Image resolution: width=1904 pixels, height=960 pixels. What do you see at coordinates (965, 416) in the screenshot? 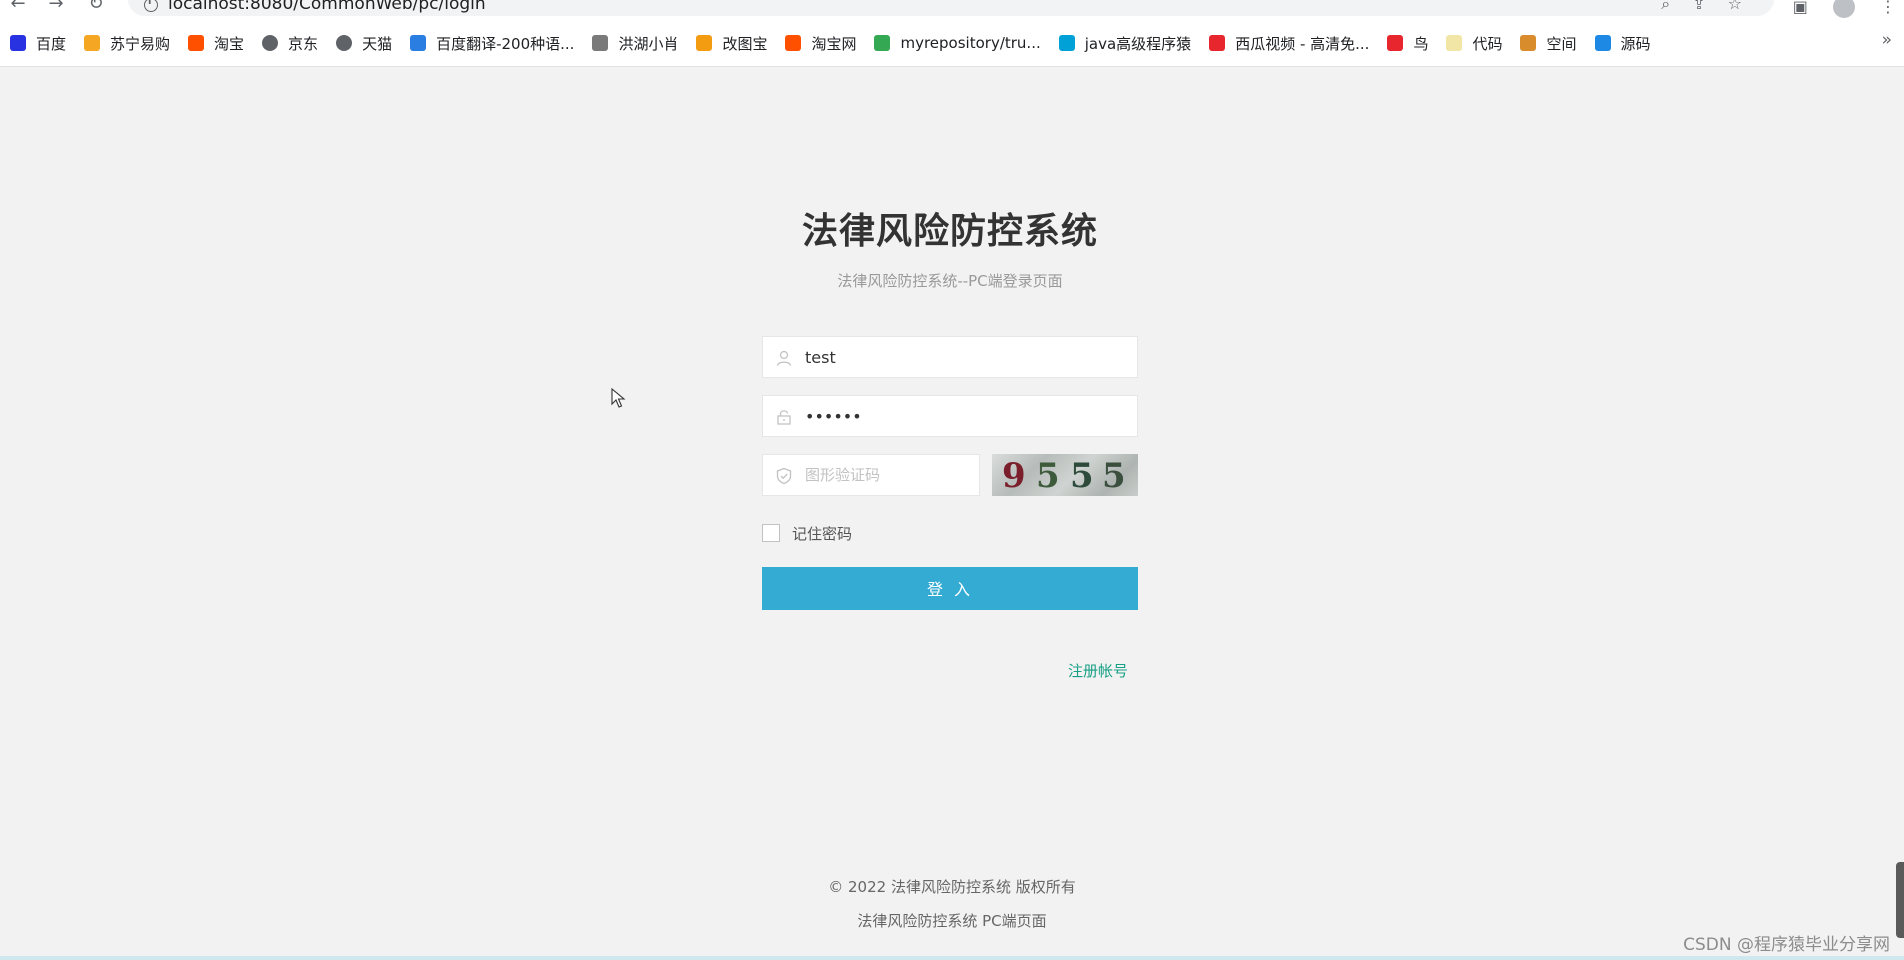
I see `password-input` at bounding box center [965, 416].